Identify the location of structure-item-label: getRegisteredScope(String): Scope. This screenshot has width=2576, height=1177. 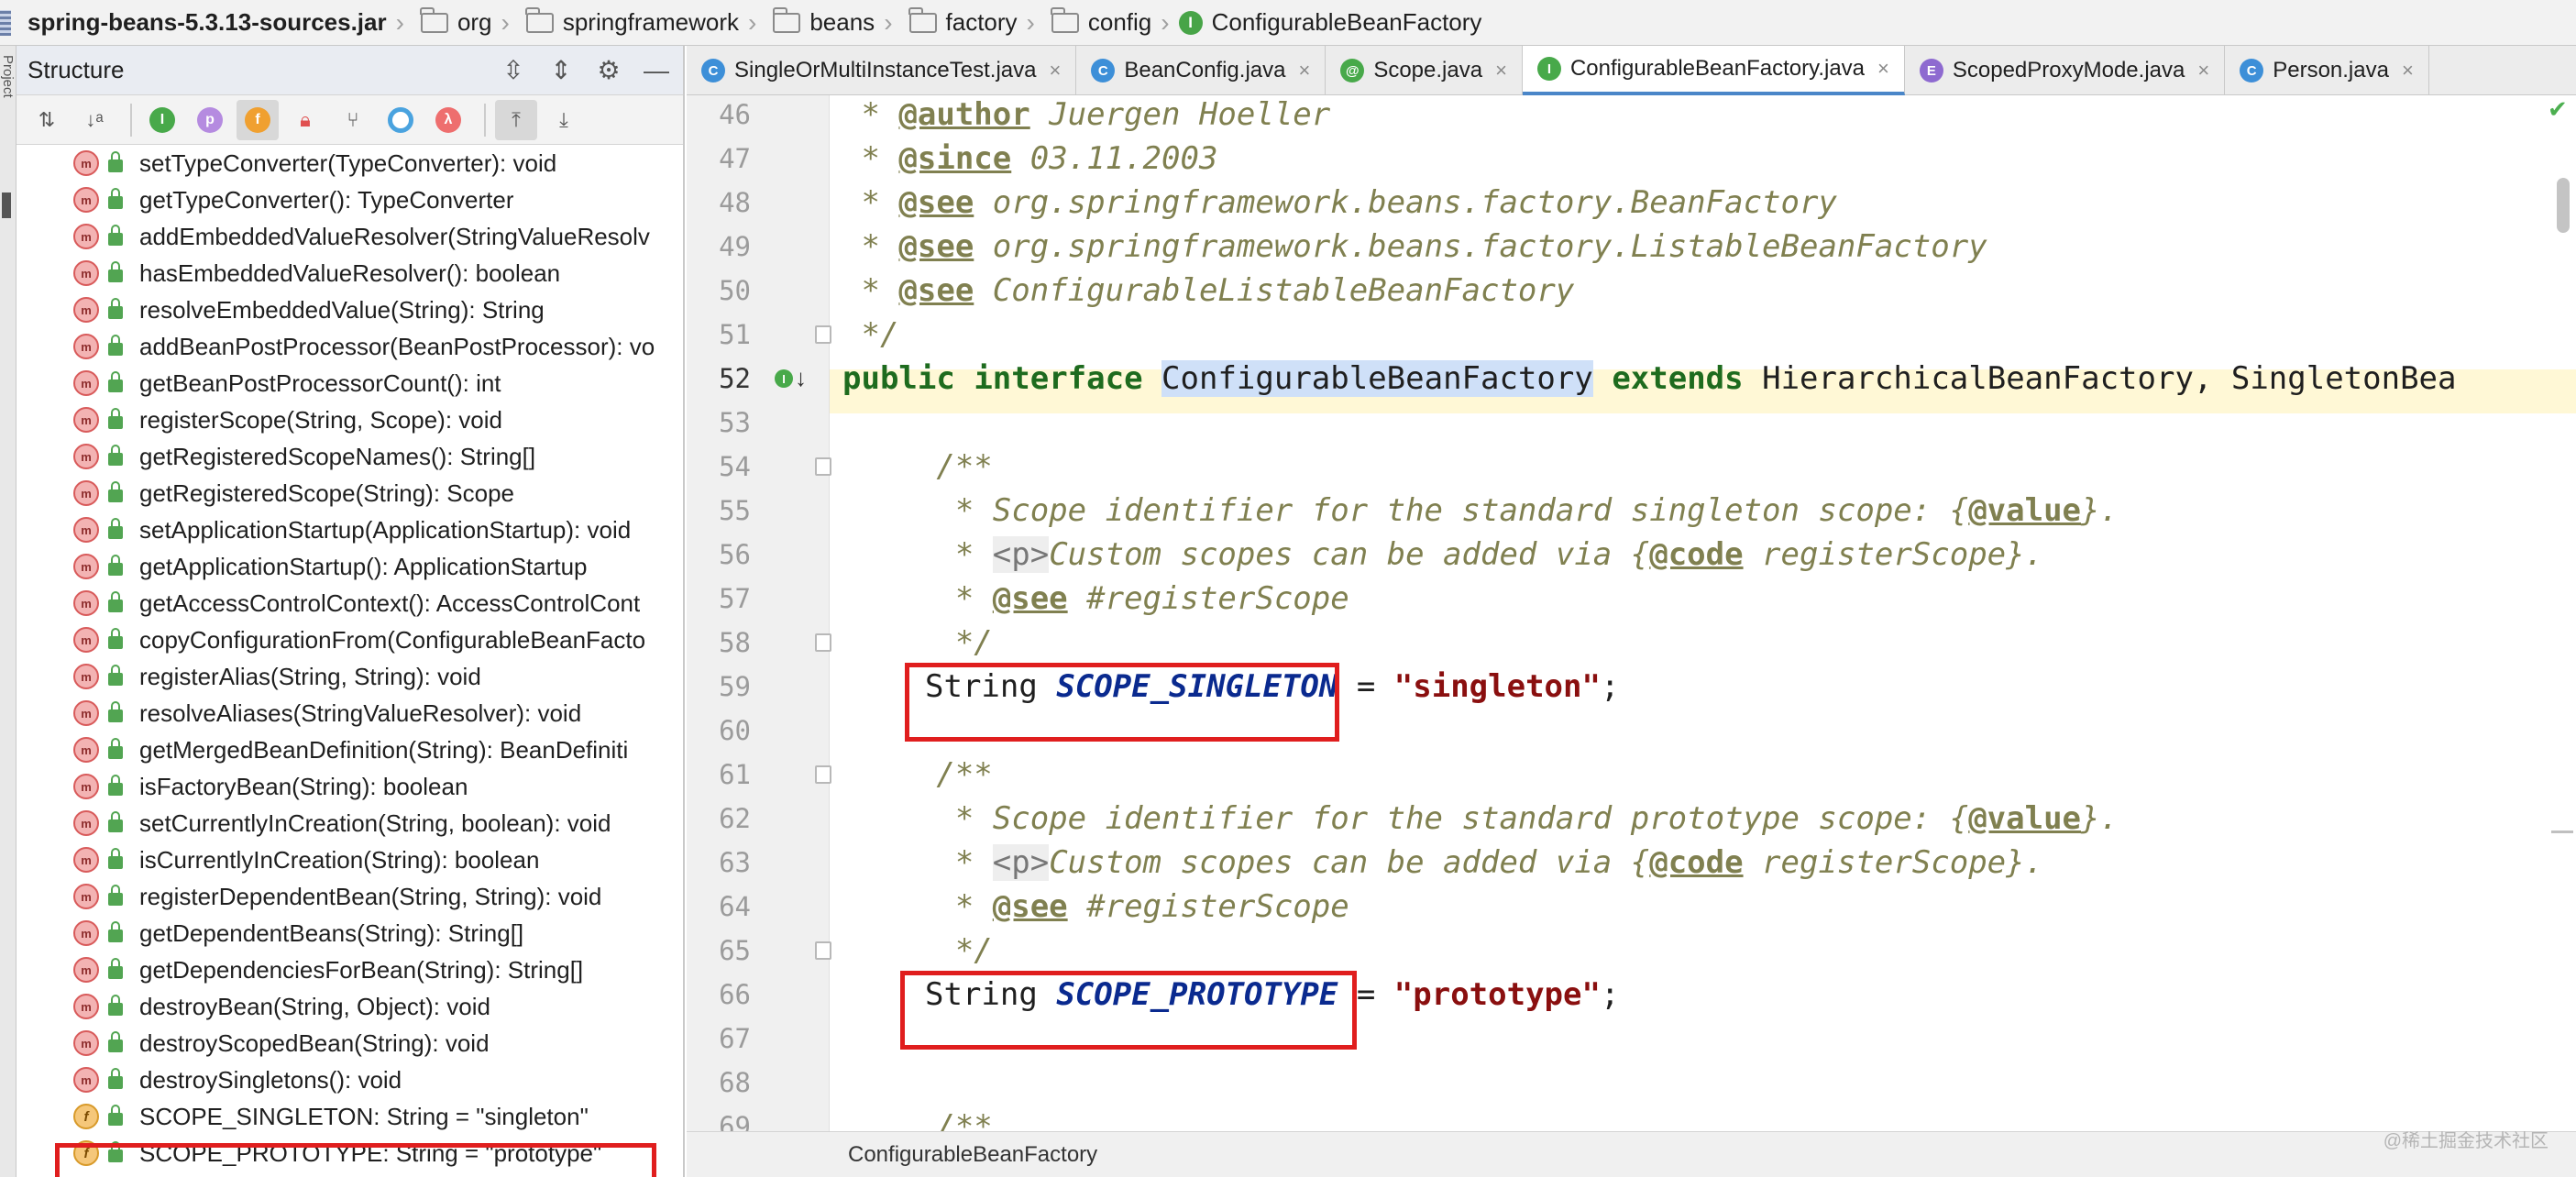
(327, 492).